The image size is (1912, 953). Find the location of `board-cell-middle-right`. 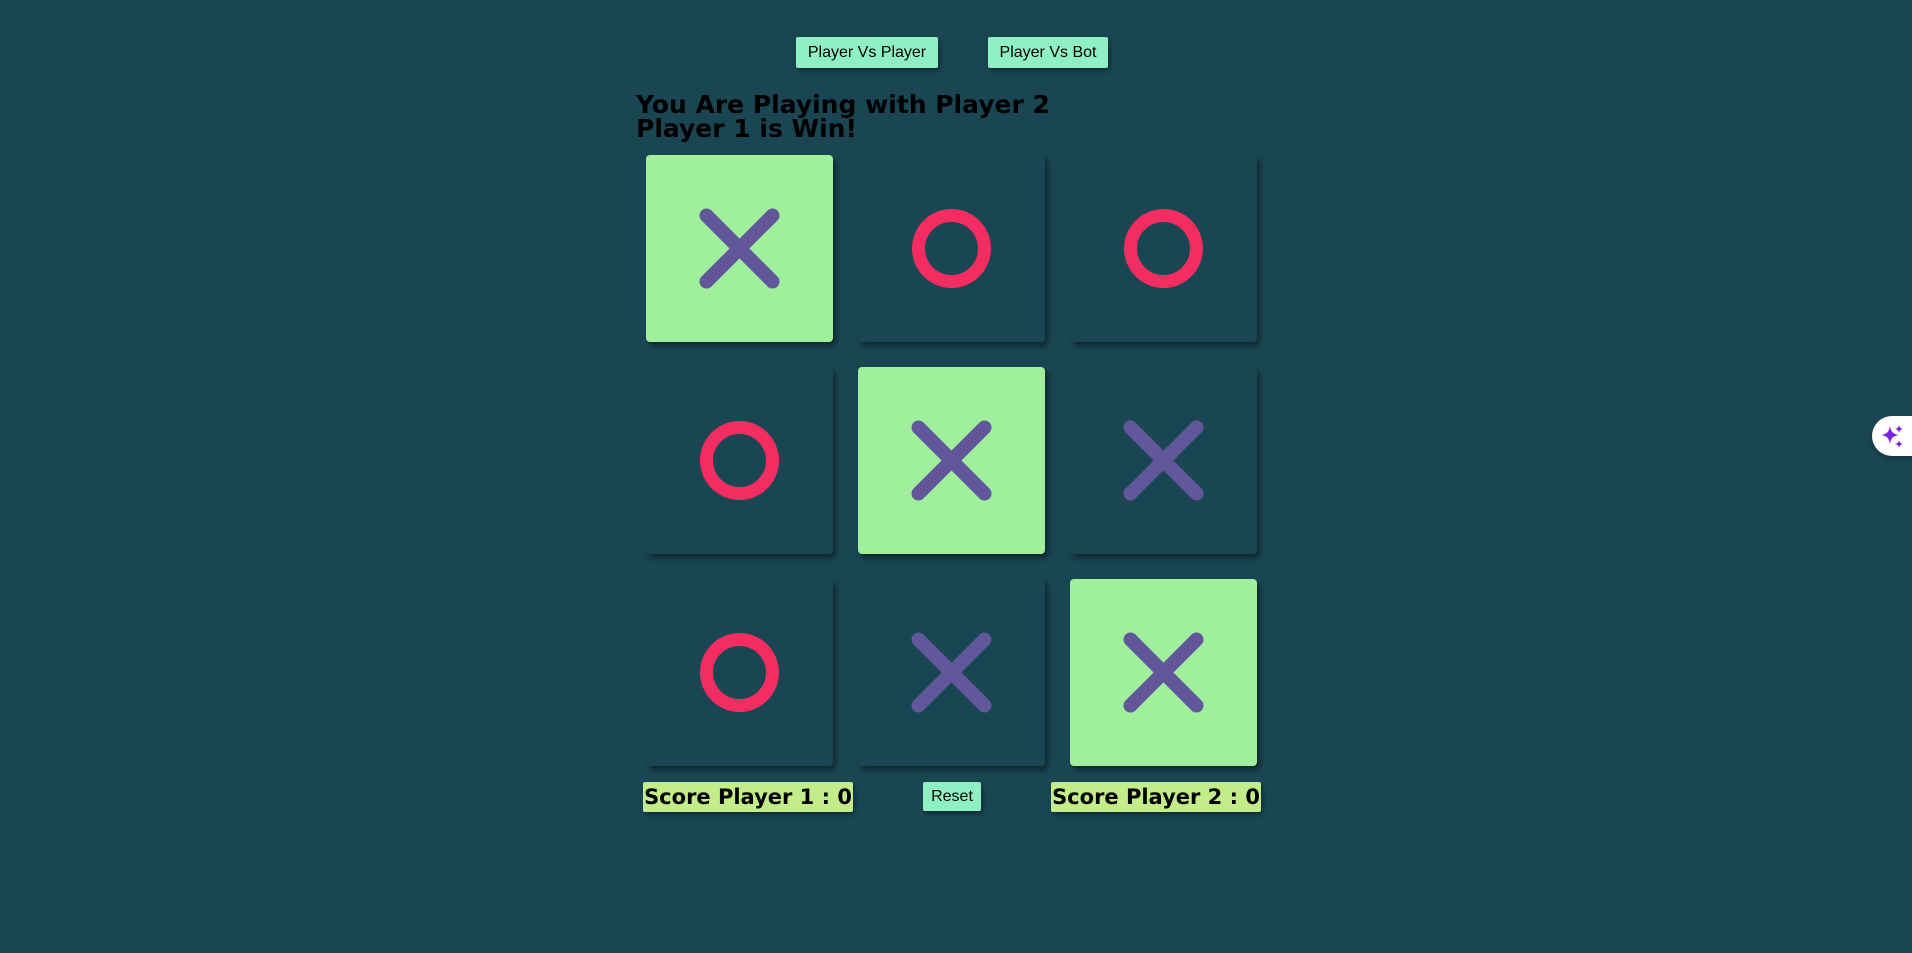

board-cell-middle-right is located at coordinates (1163, 460).